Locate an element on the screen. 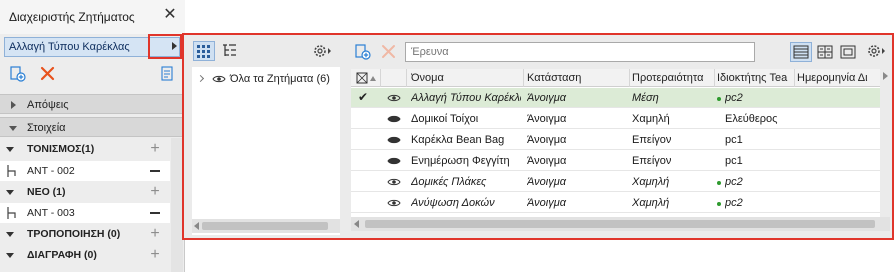 The height and width of the screenshot is (272, 896). cell-name: Δομικές Πλάκες is located at coordinates (449, 182).